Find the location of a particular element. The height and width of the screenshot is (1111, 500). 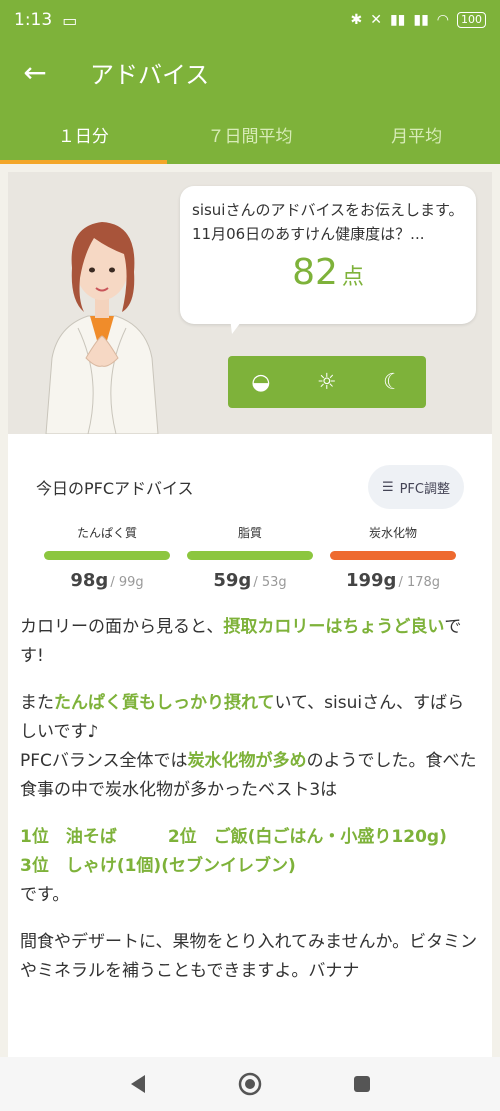

square-recents-icon is located at coordinates (362, 1084).